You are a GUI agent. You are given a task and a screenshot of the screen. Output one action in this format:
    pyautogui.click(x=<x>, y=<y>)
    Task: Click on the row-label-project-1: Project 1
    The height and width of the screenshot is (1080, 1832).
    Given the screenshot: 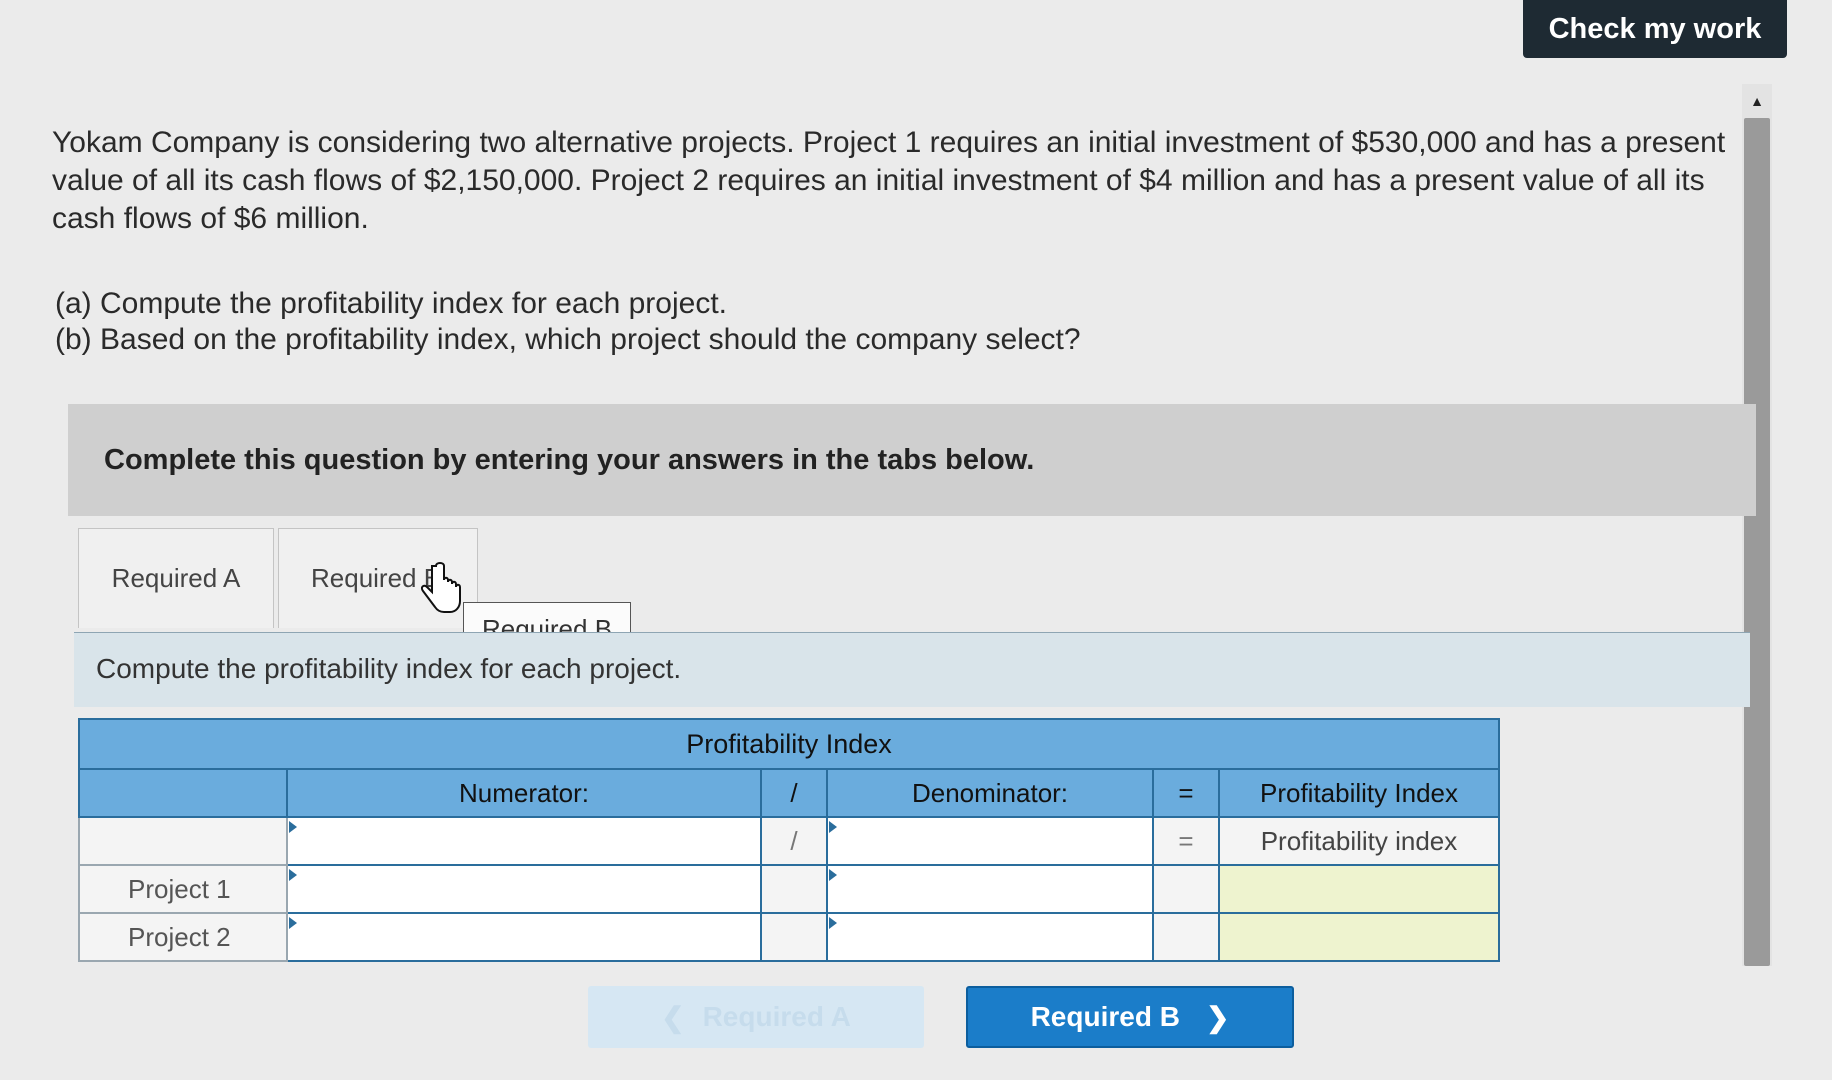 What is the action you would take?
    pyautogui.click(x=183, y=889)
    